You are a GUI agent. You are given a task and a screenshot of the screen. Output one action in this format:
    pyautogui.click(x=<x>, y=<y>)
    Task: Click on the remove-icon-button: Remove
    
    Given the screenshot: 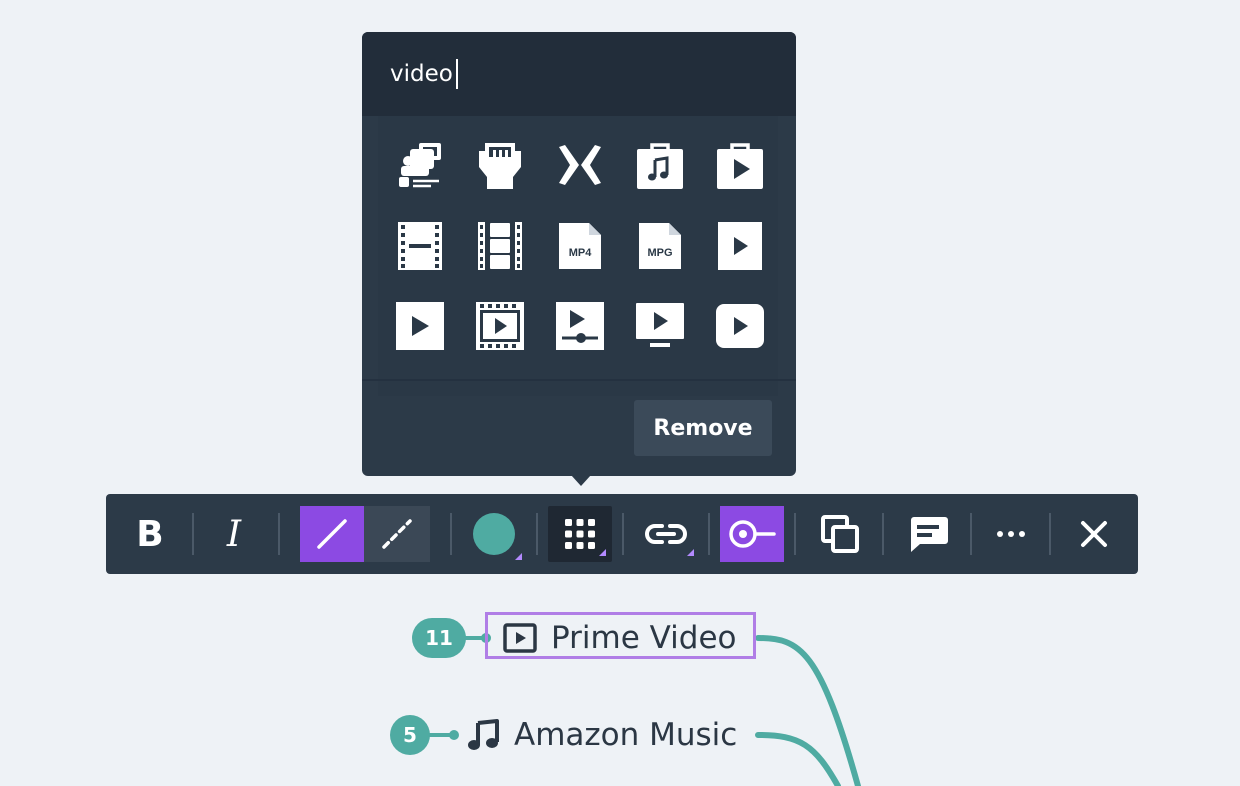 What is the action you would take?
    pyautogui.click(x=703, y=428)
    